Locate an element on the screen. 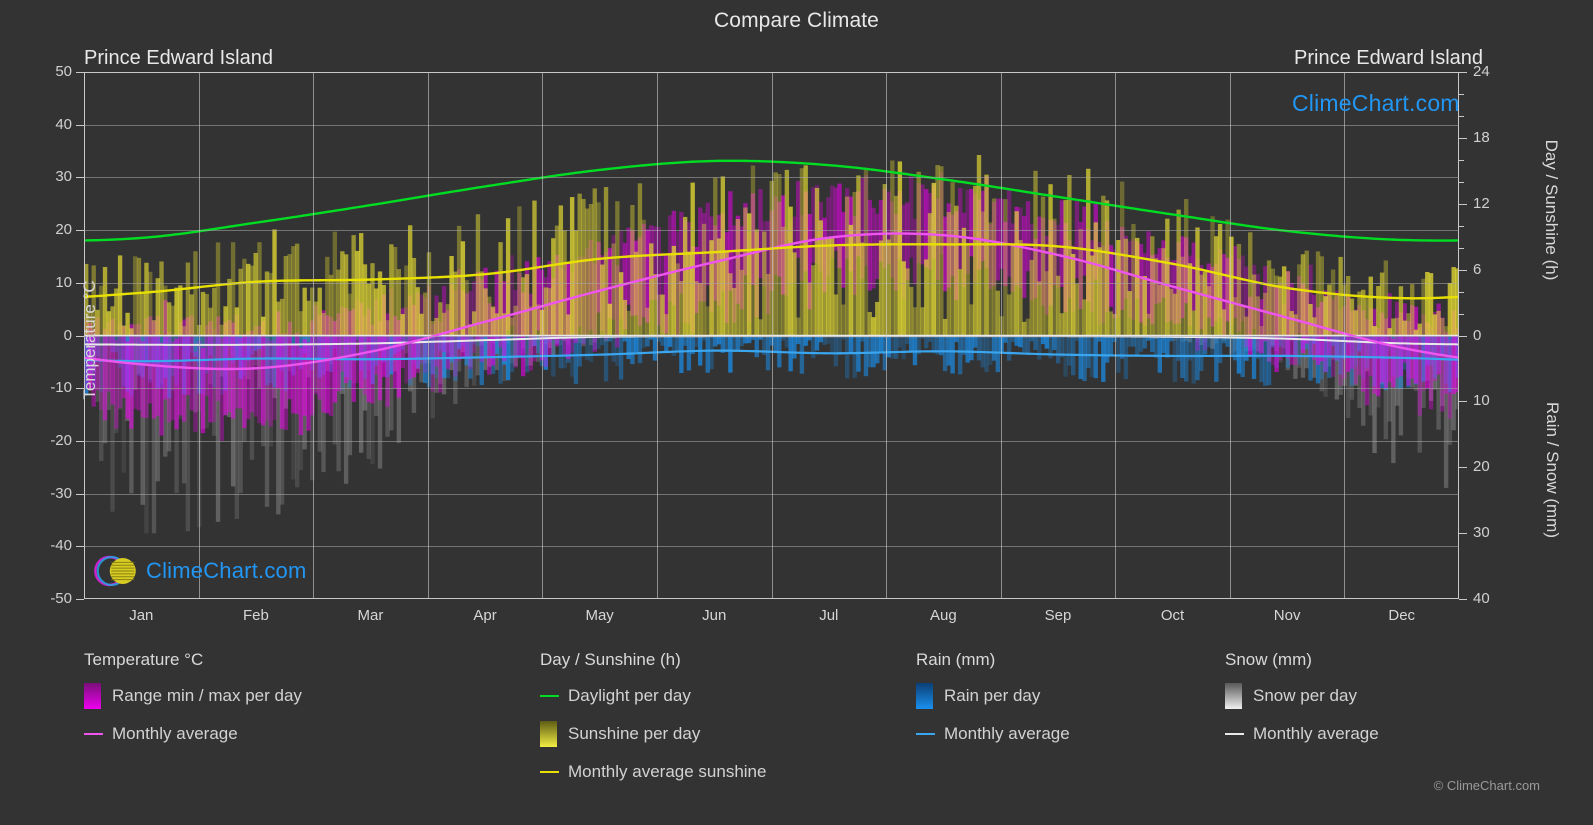  x-axis-tick-label-aug: Aug is located at coordinates (943, 615).